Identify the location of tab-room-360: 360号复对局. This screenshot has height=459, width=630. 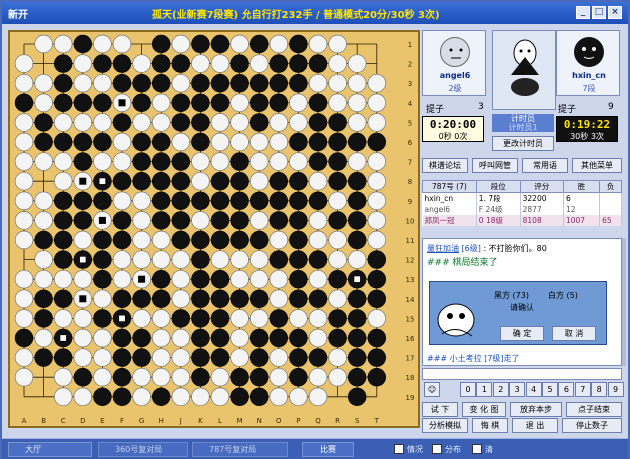
(143, 449).